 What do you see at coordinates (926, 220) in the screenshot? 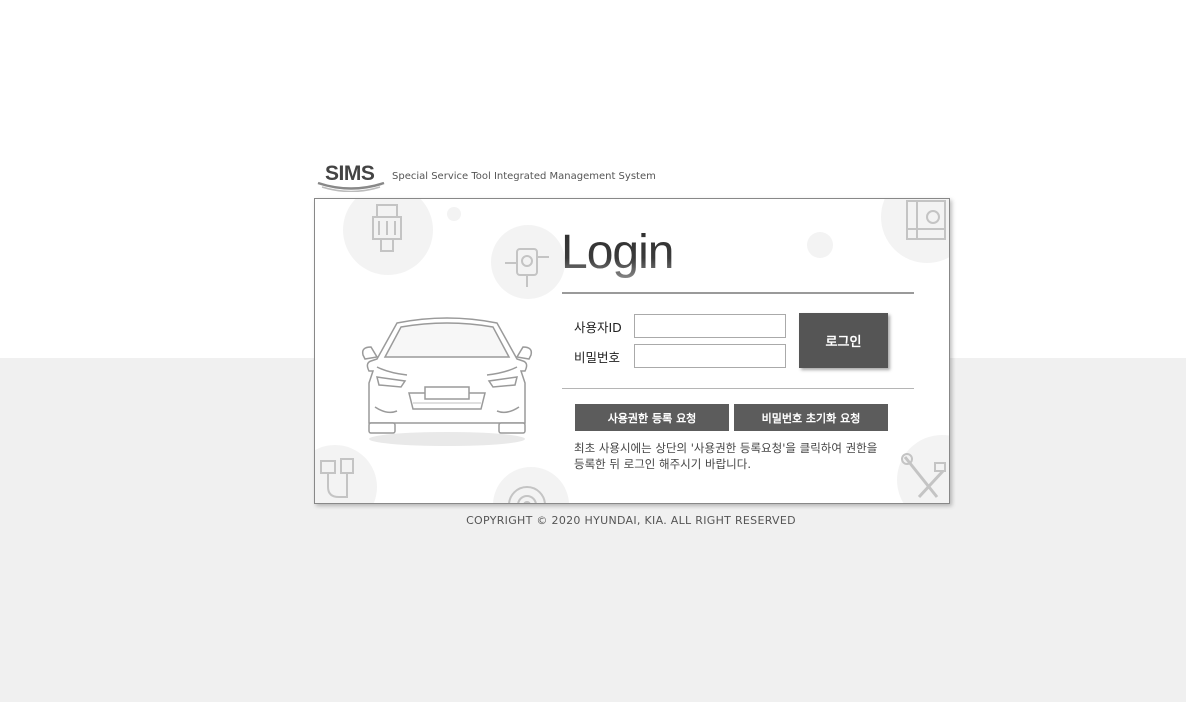
I see `machine-part-icon` at bounding box center [926, 220].